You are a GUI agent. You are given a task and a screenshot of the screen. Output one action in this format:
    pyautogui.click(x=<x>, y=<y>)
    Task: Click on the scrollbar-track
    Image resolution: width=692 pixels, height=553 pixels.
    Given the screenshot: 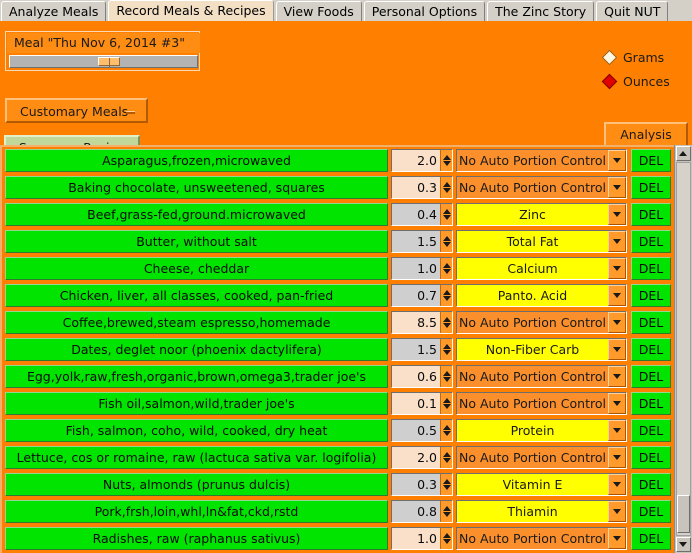 What is the action you would take?
    pyautogui.click(x=683, y=349)
    